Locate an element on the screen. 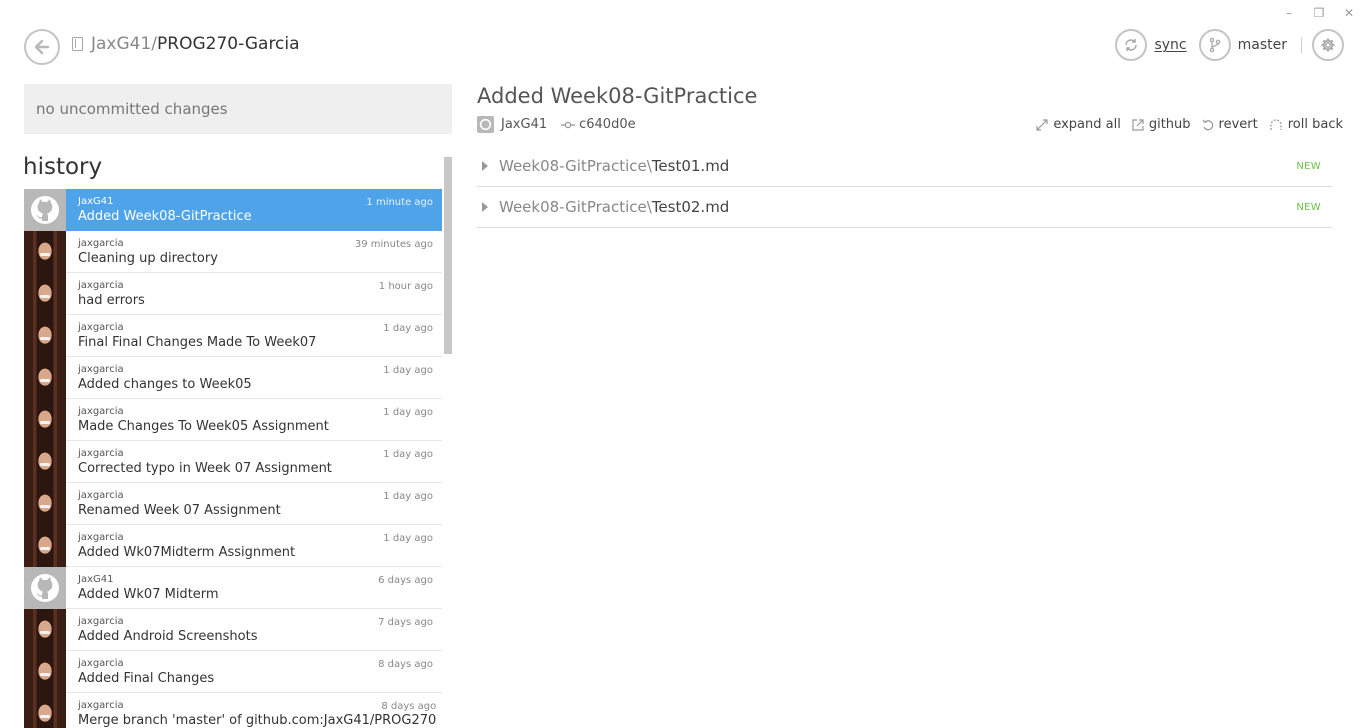 The height and width of the screenshot is (728, 1366). minimize-icon: – is located at coordinates (1289, 13).